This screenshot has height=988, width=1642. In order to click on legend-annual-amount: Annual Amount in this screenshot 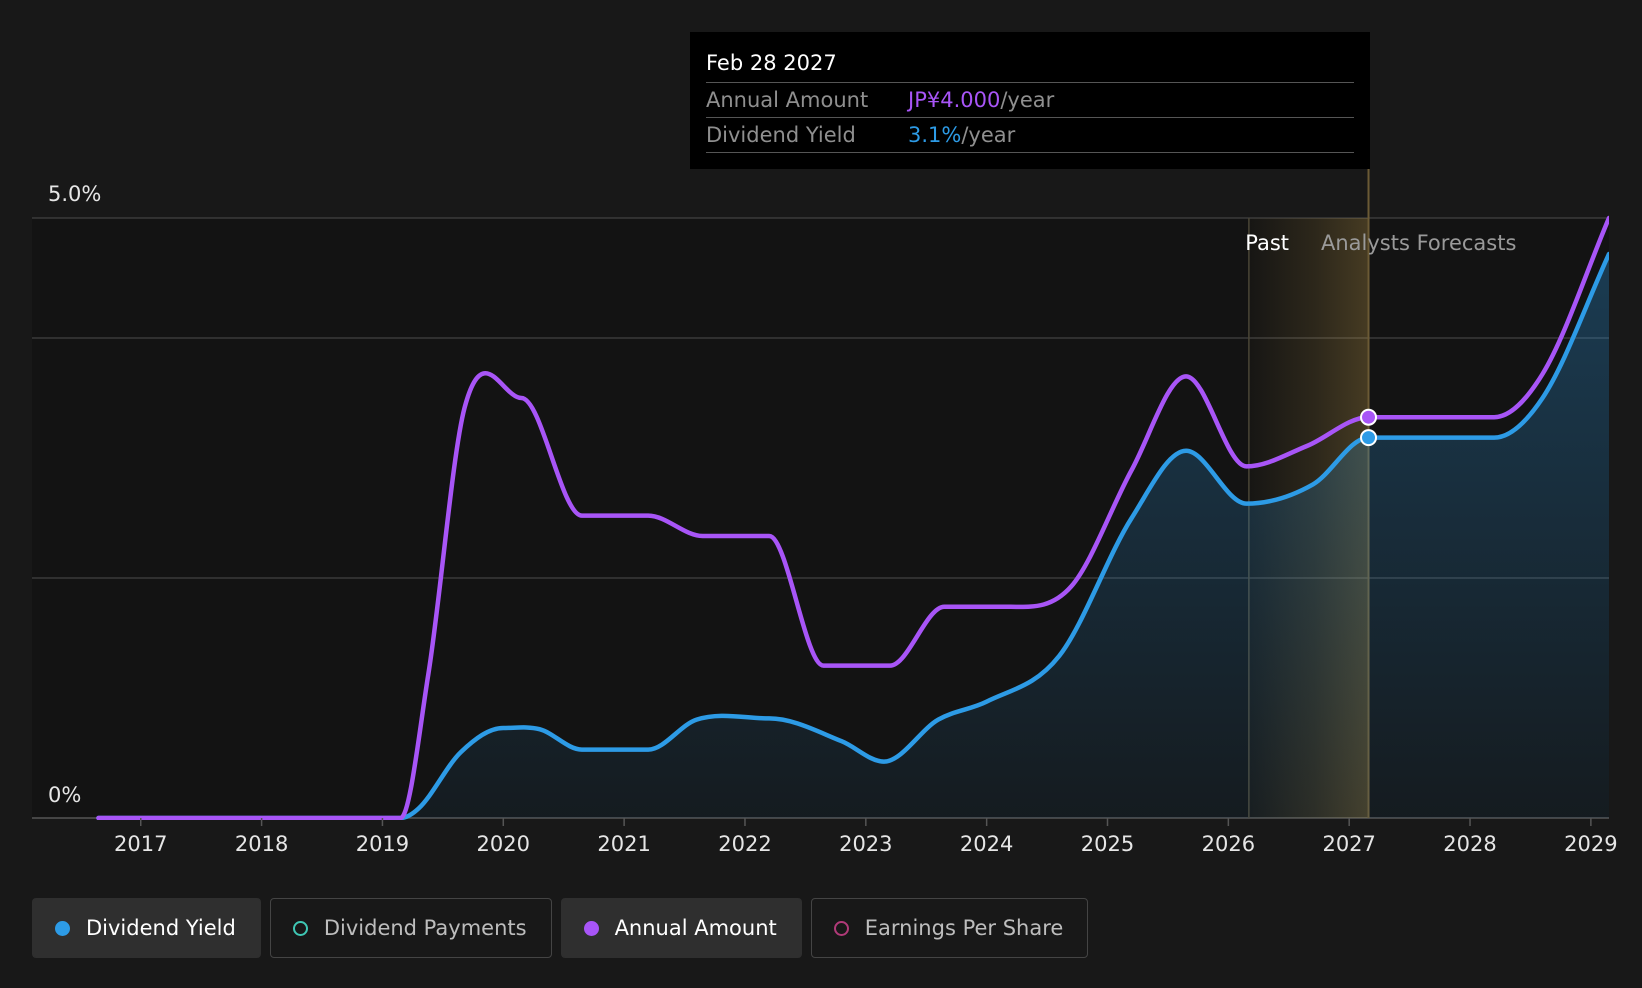, I will do `click(681, 928)`.